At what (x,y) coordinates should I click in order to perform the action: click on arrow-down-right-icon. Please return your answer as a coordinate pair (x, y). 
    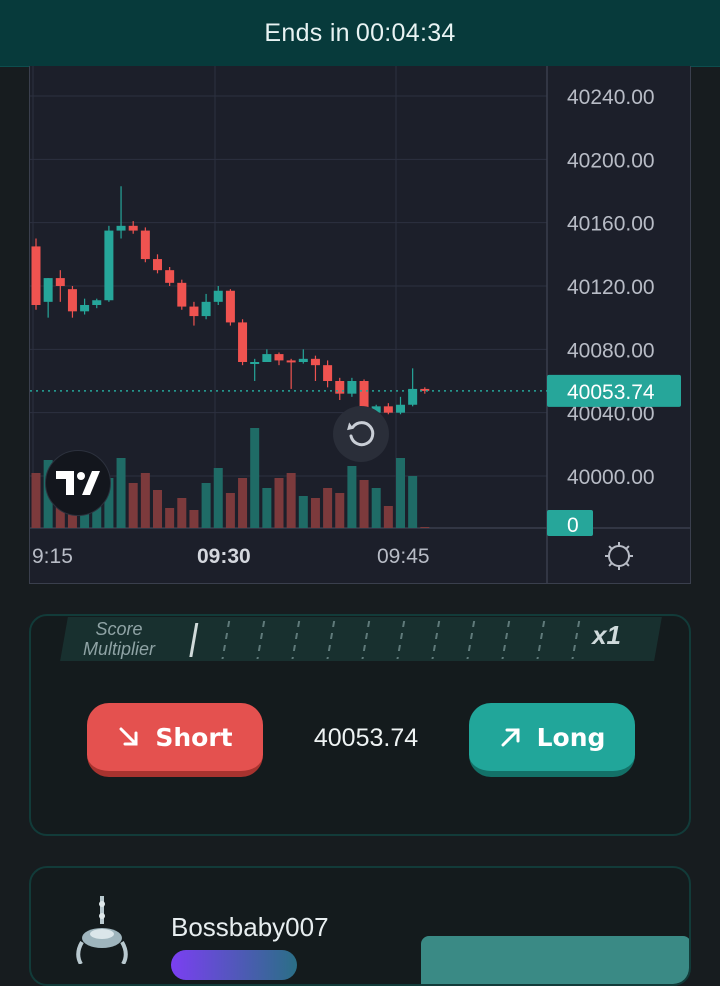
    Looking at the image, I should click on (128, 736).